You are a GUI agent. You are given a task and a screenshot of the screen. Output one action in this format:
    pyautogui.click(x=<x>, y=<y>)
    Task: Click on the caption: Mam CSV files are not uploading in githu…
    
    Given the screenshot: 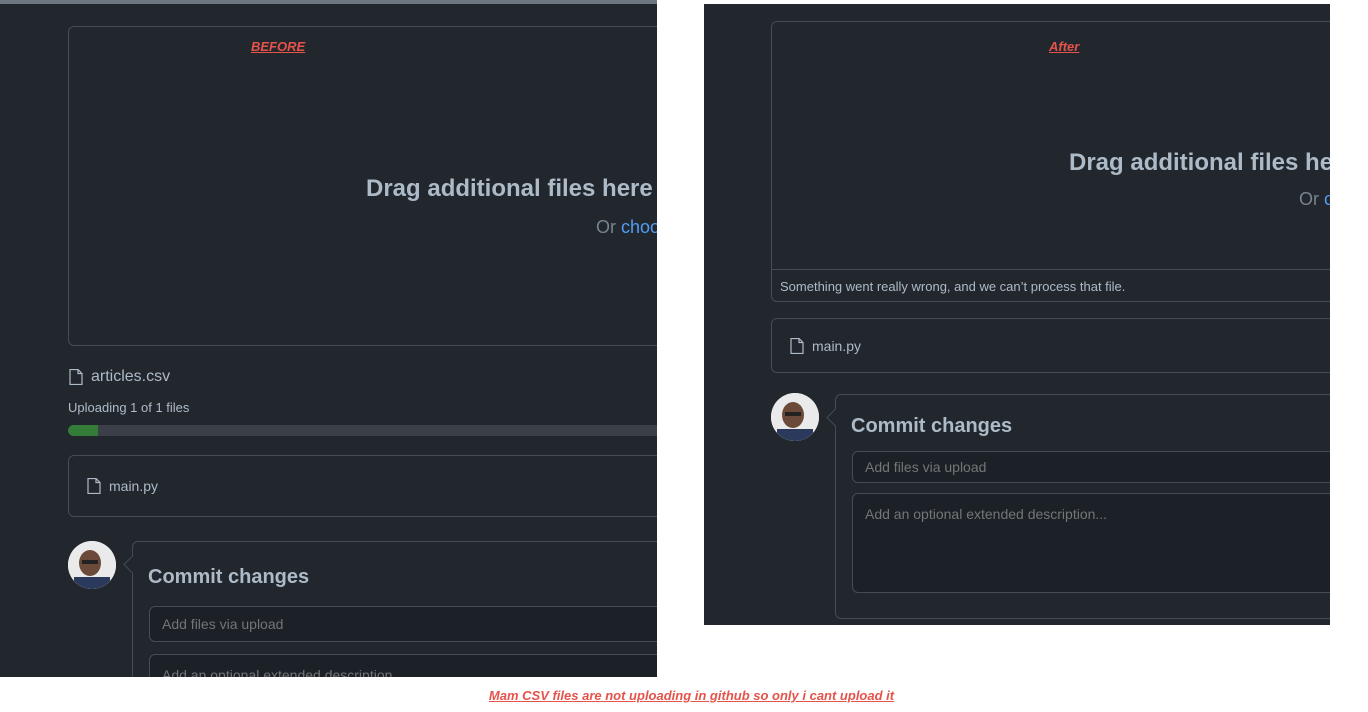 What is the action you would take?
    pyautogui.click(x=691, y=695)
    